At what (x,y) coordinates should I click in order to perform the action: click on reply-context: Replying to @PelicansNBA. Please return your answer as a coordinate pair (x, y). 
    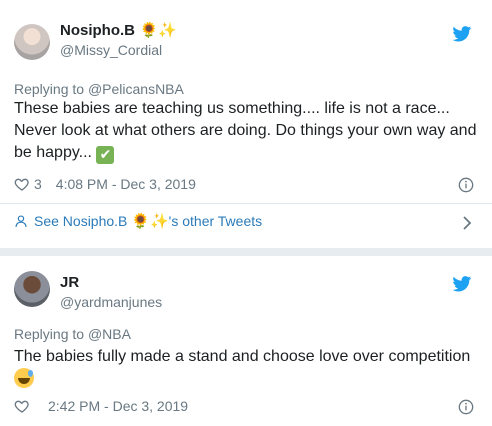
    Looking at the image, I should click on (99, 89).